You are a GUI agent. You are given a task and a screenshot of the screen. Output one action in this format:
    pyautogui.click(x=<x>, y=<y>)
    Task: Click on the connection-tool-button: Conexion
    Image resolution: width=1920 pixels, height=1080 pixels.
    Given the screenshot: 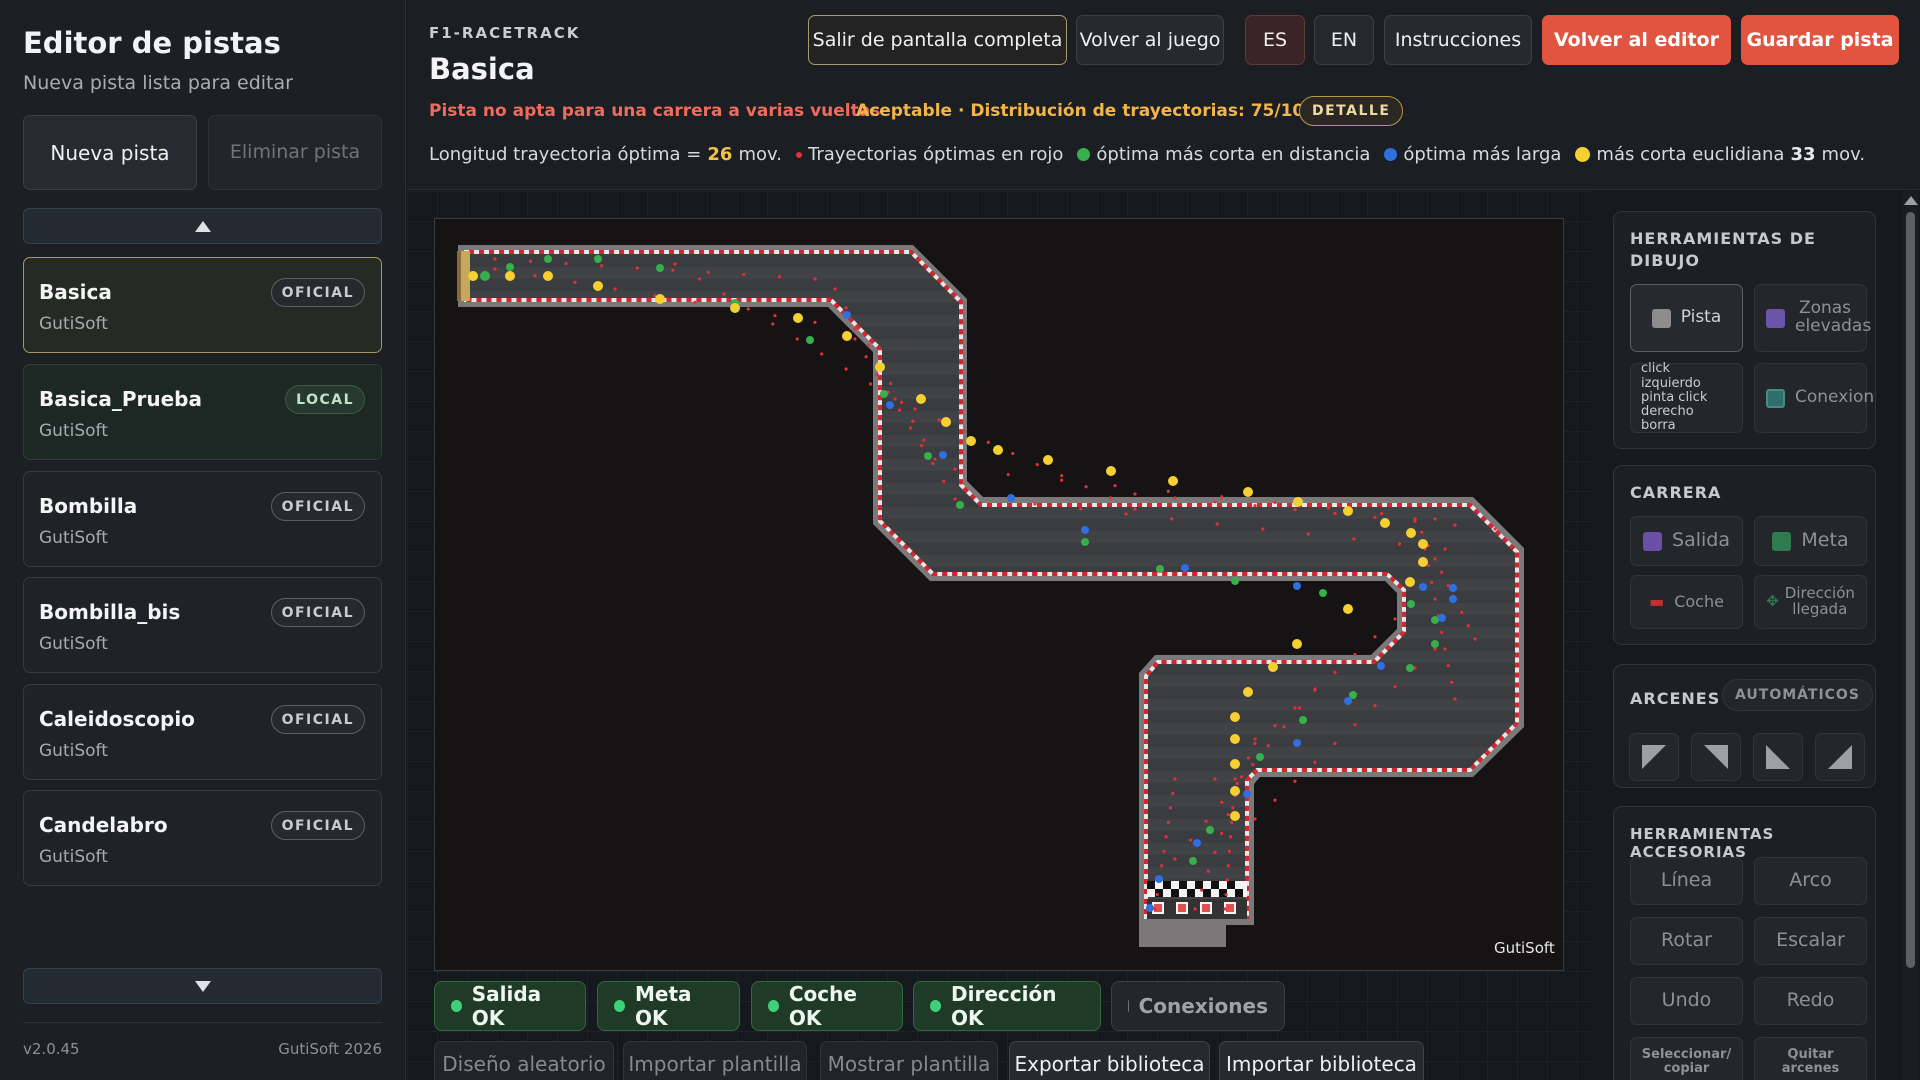 What is the action you would take?
    pyautogui.click(x=1814, y=398)
    